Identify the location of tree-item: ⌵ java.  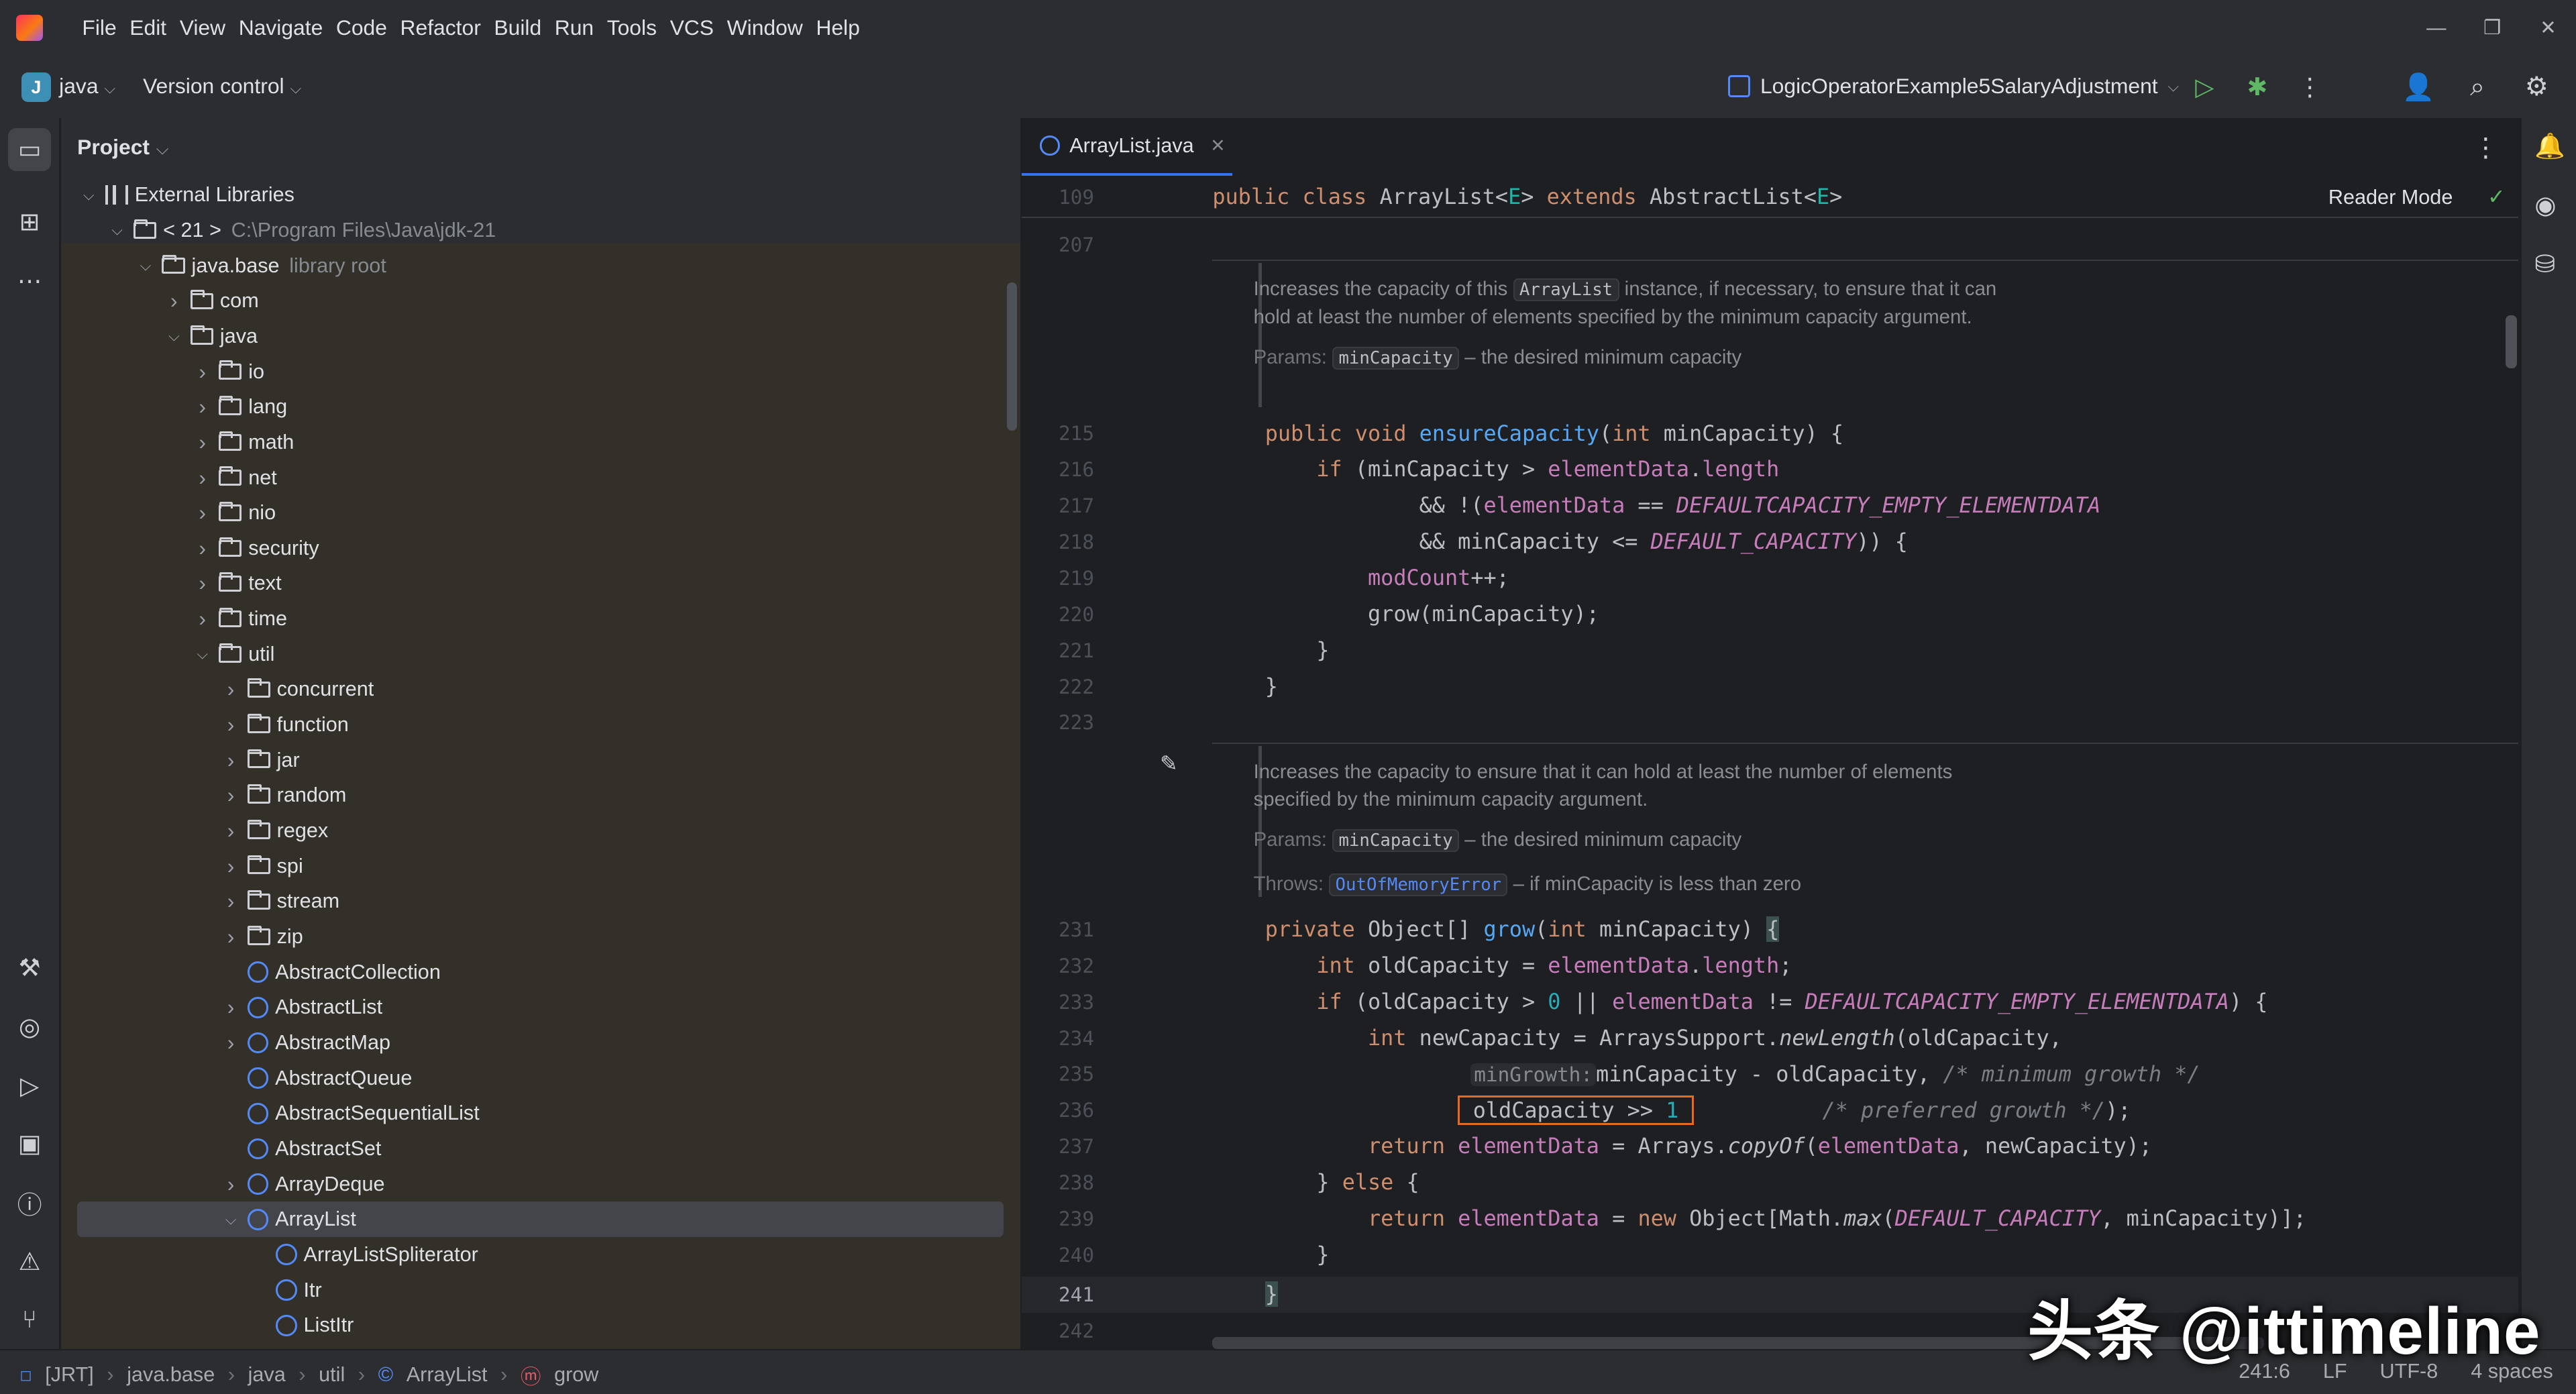
(540, 336).